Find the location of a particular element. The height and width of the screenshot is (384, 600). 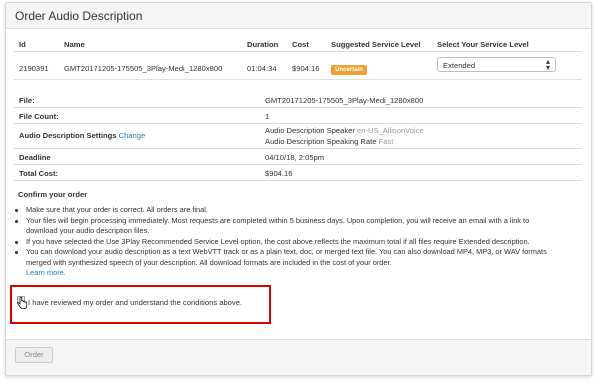

list-item-continuation: download your audio description files. is located at coordinates (88, 230).